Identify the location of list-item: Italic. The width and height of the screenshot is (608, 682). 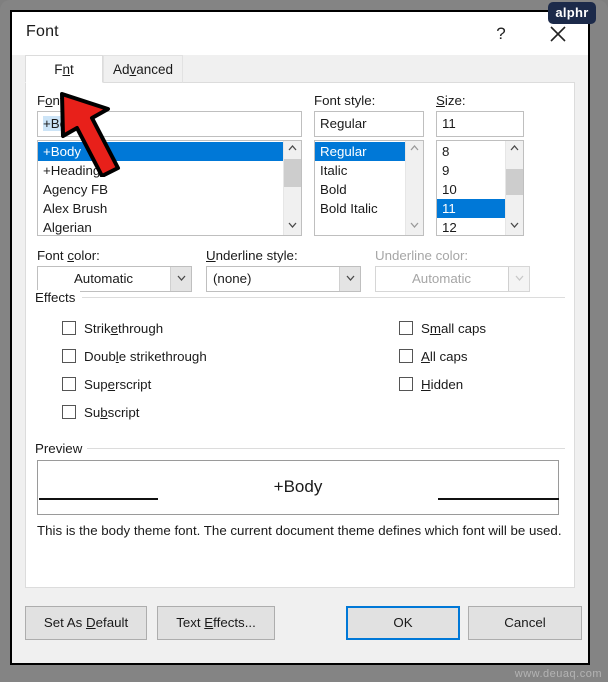
(360, 170).